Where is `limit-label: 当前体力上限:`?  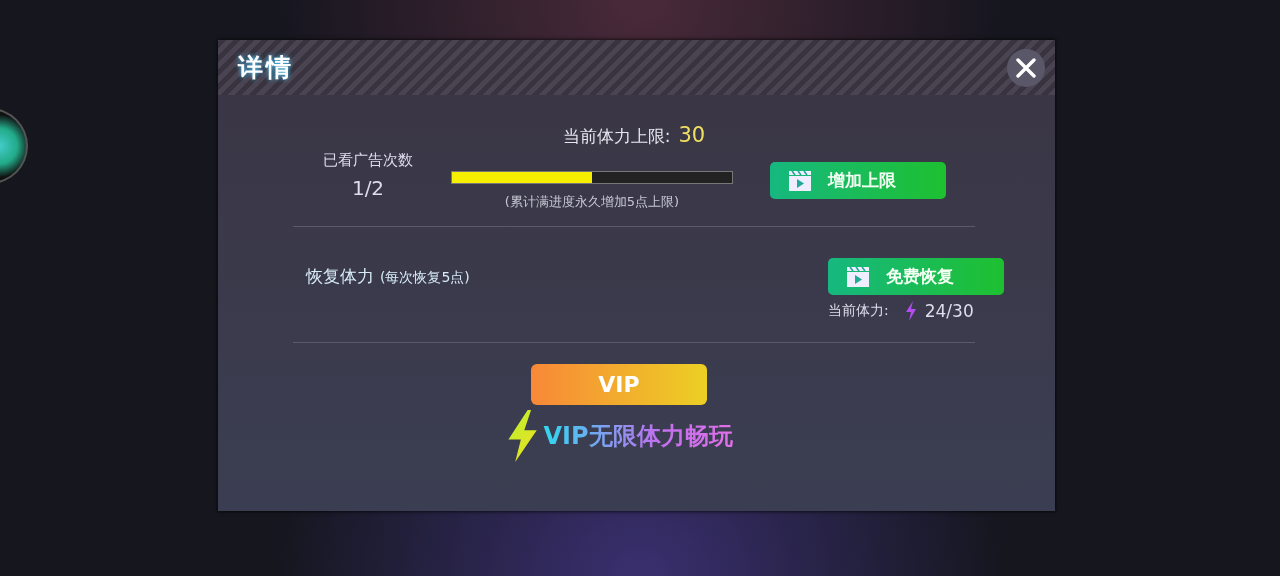
limit-label: 当前体力上限: is located at coordinates (616, 136).